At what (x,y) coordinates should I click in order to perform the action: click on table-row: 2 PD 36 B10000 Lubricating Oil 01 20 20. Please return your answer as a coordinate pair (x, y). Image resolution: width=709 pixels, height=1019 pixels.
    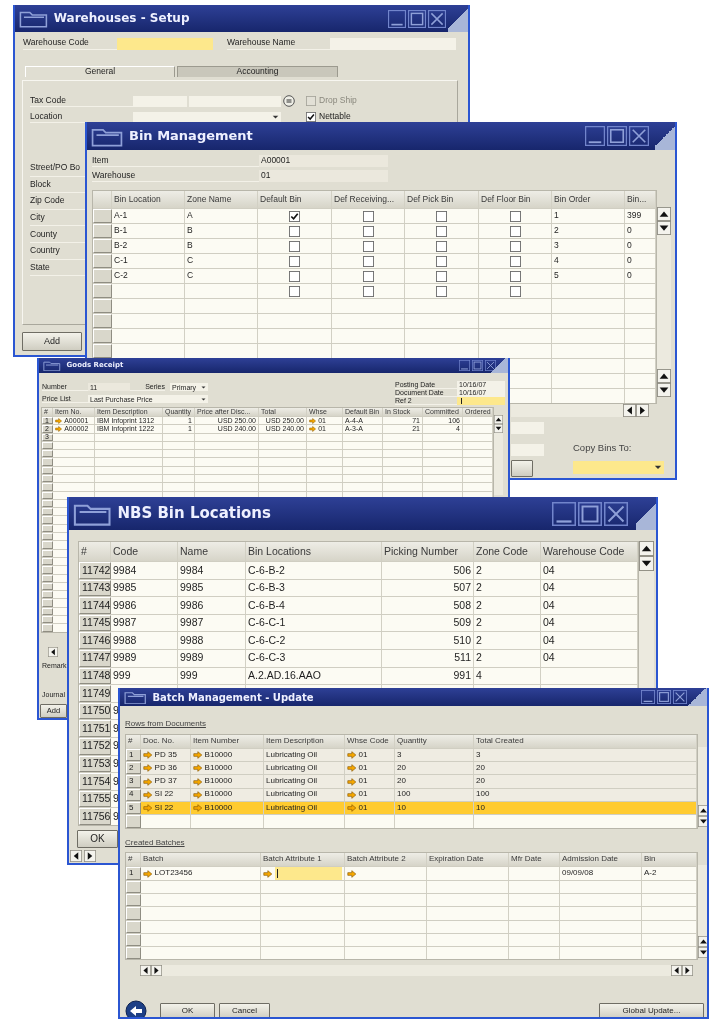
    Looking at the image, I should click on (411, 768).